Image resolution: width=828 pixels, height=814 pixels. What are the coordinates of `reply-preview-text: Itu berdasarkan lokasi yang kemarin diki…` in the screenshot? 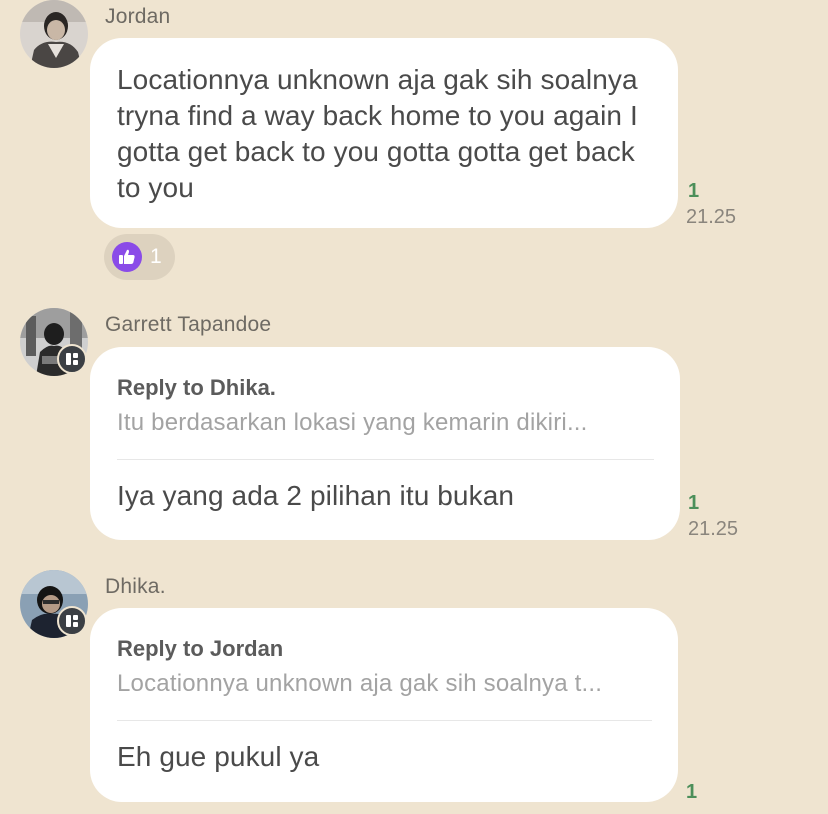 It's located at (385, 423).